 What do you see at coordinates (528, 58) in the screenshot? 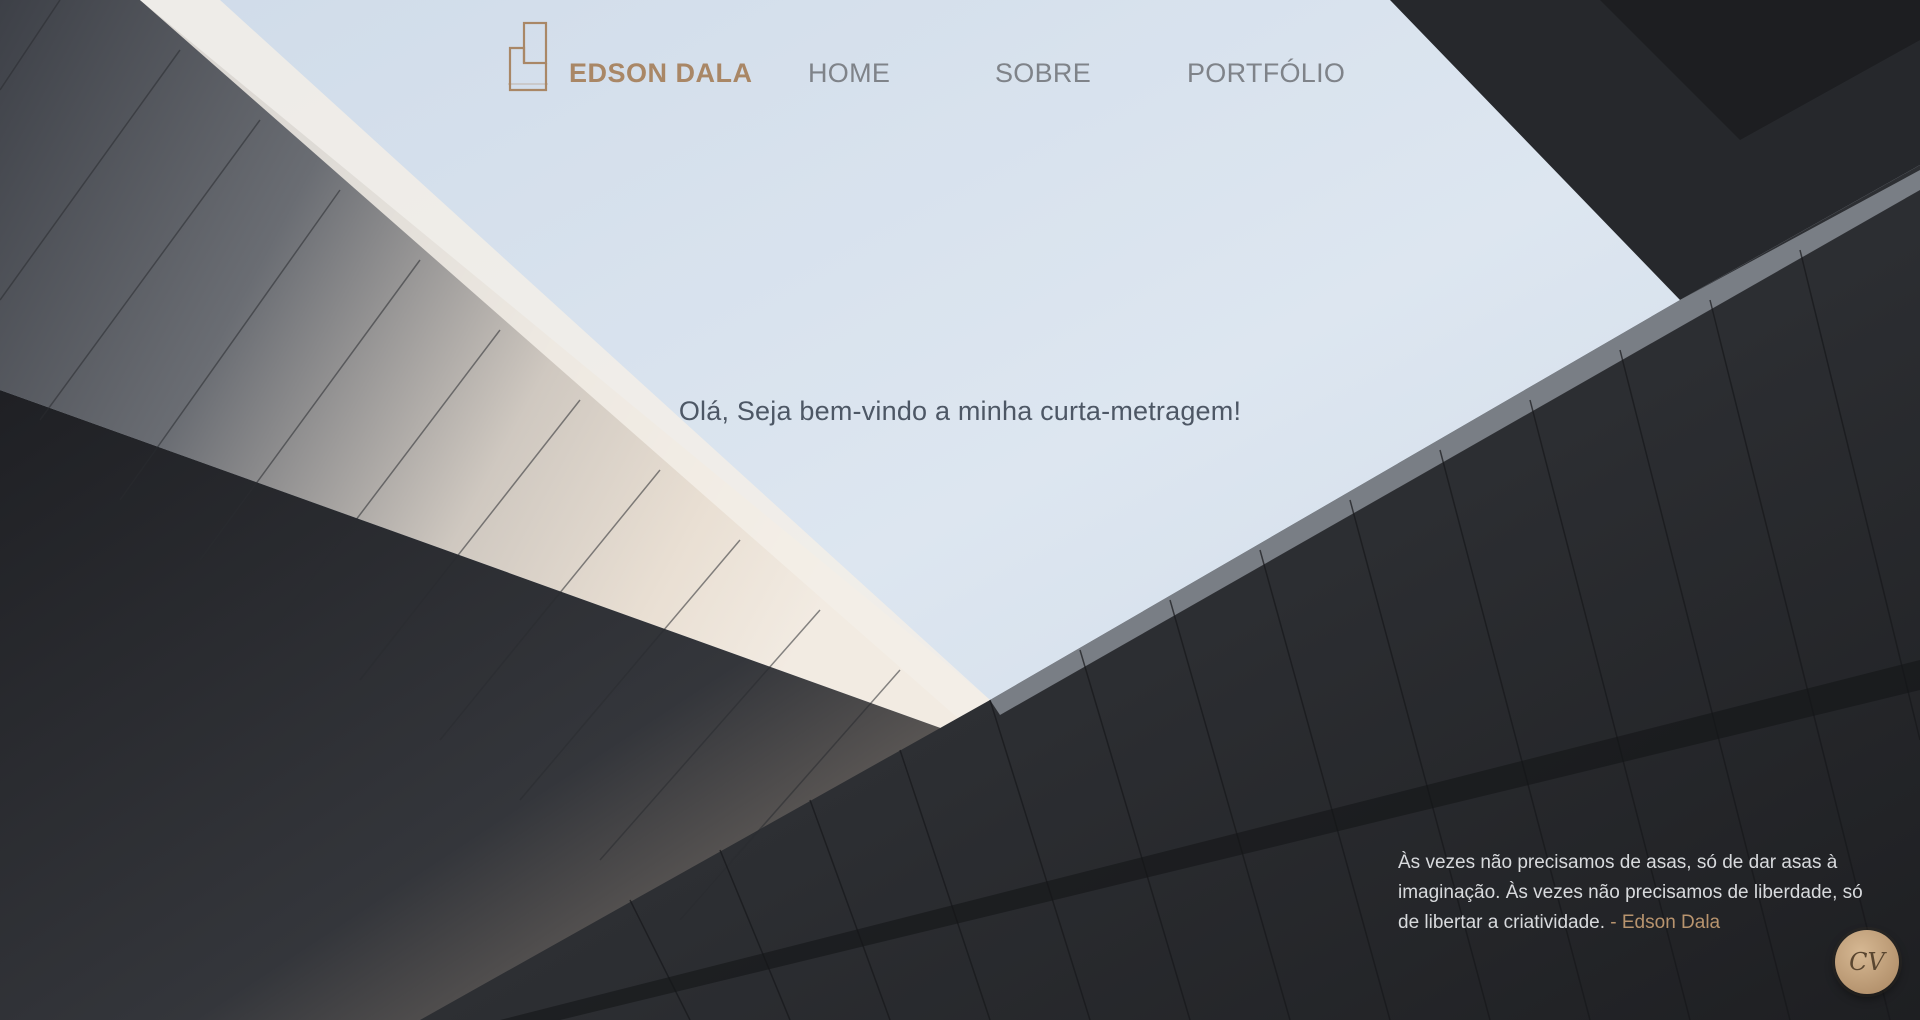
I see `ed-monogram-logo-icon` at bounding box center [528, 58].